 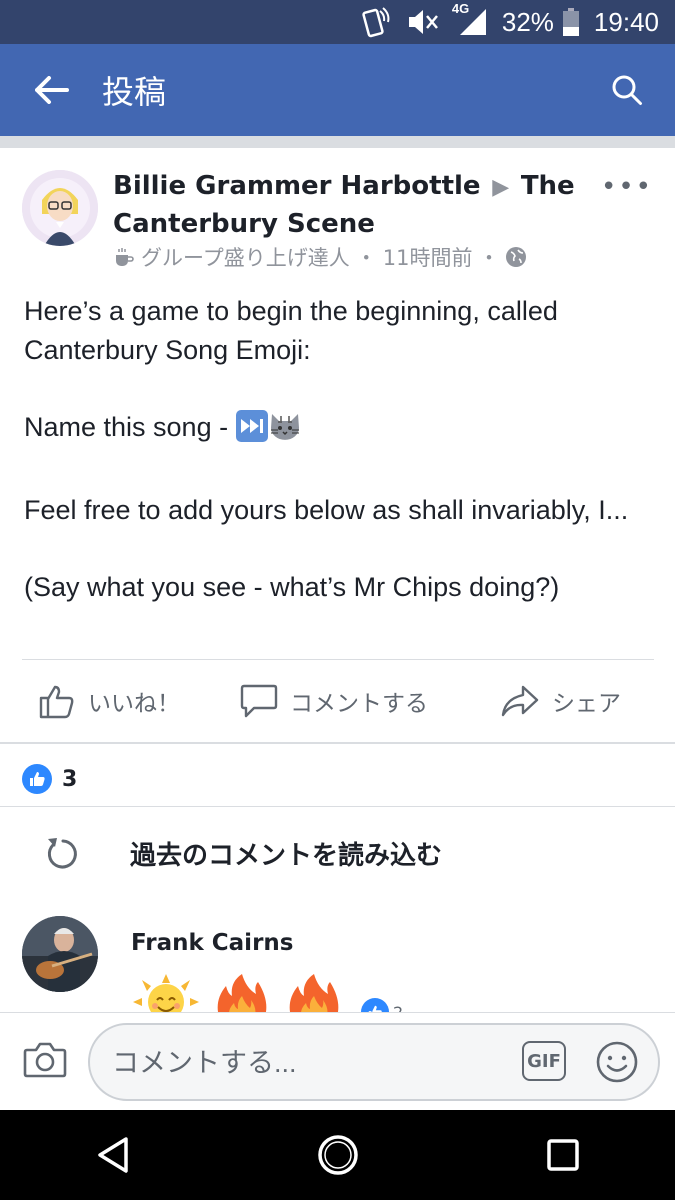 What do you see at coordinates (470, 19) in the screenshot?
I see `signal-icon: 4G` at bounding box center [470, 19].